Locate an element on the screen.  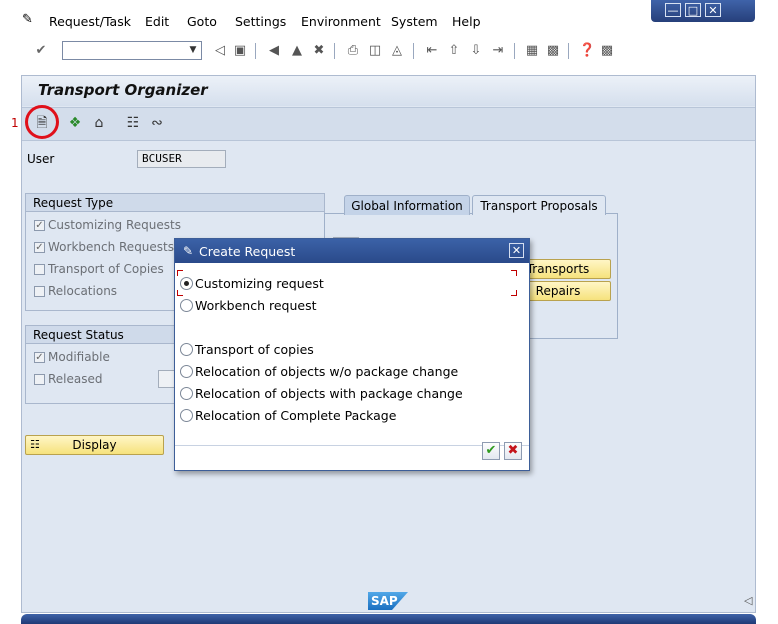
relocations-checkbox is located at coordinates (39, 291).